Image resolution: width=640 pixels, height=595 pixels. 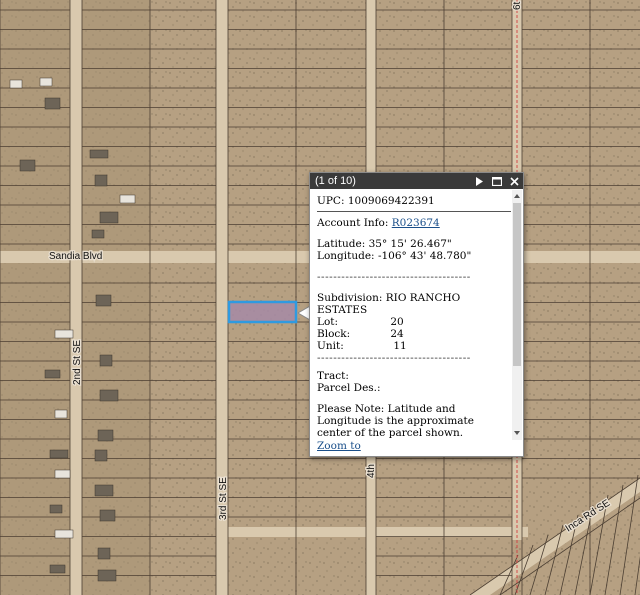 I want to click on account-link: R023674, so click(x=416, y=223).